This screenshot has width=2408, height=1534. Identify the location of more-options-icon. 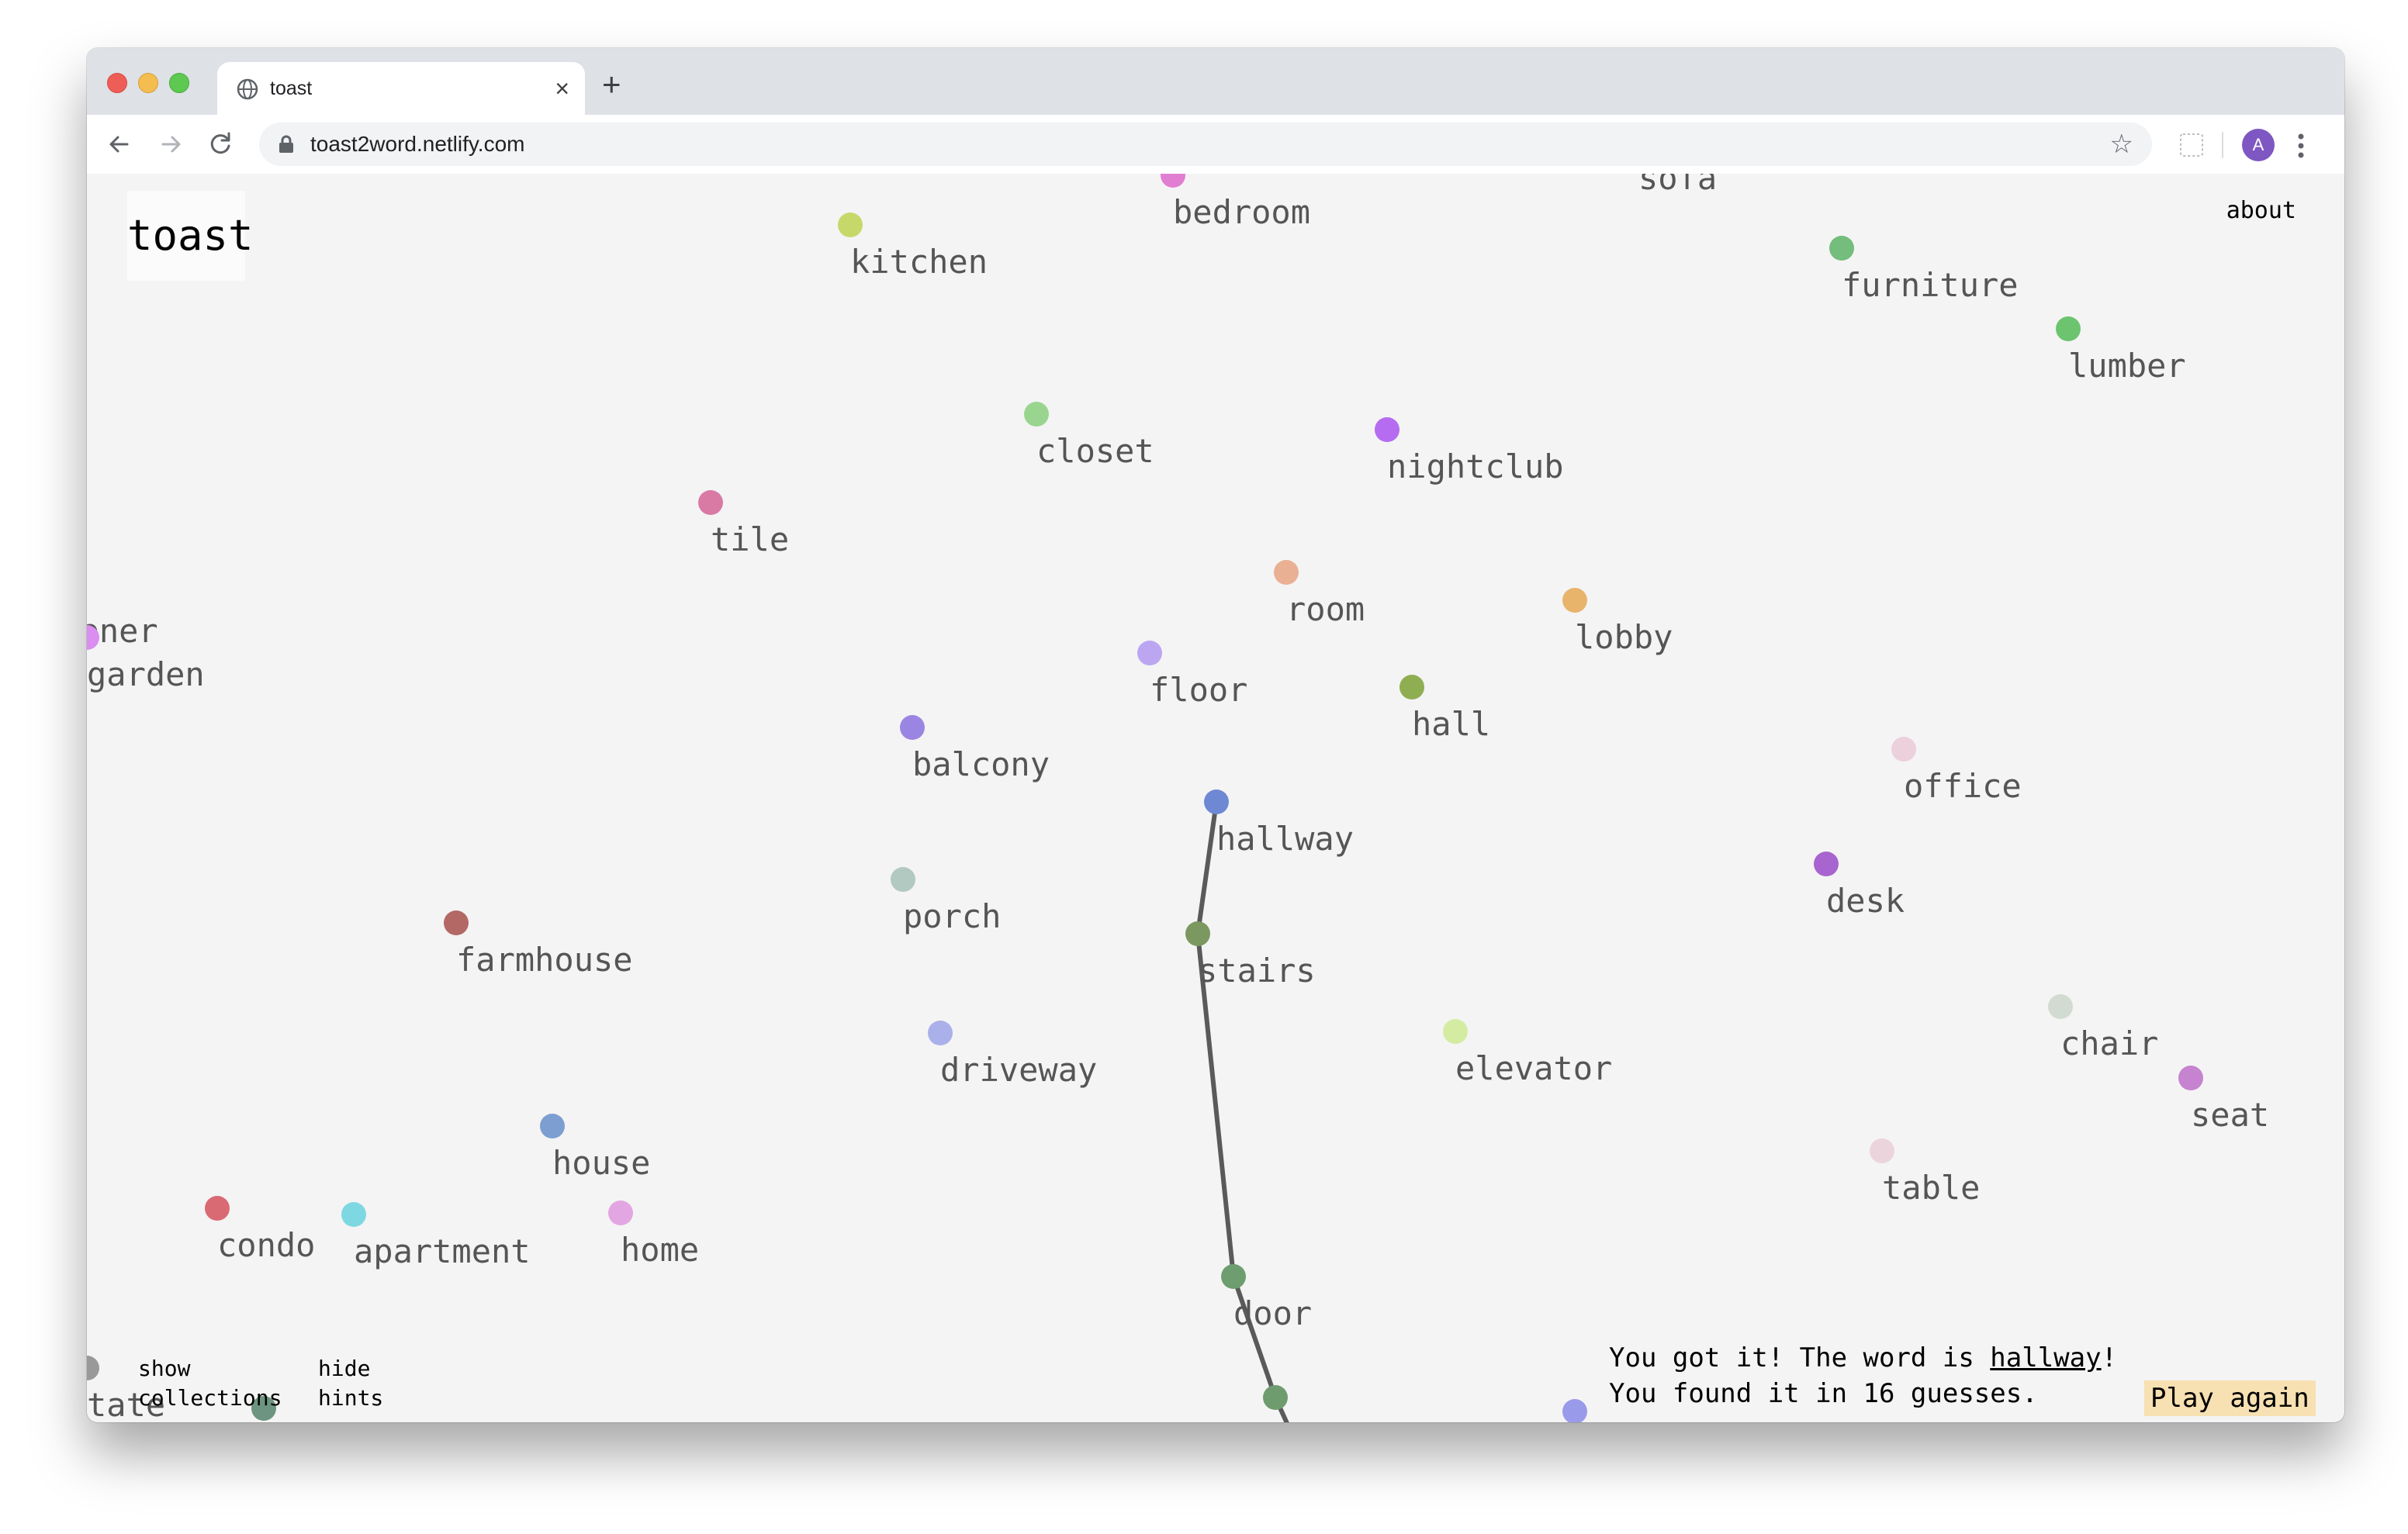
(2301, 145).